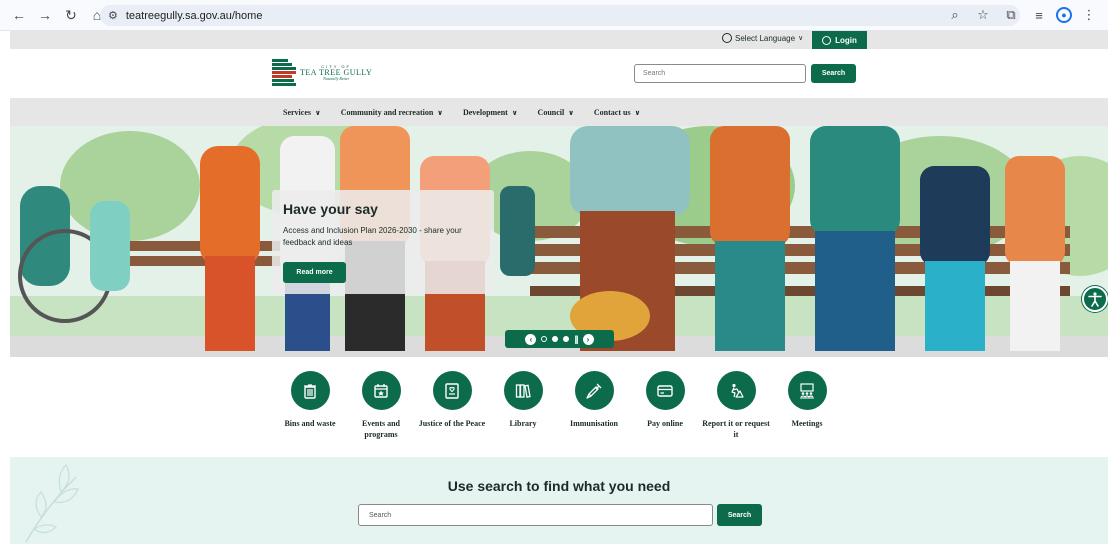  I want to click on meeting-icon, so click(807, 390).